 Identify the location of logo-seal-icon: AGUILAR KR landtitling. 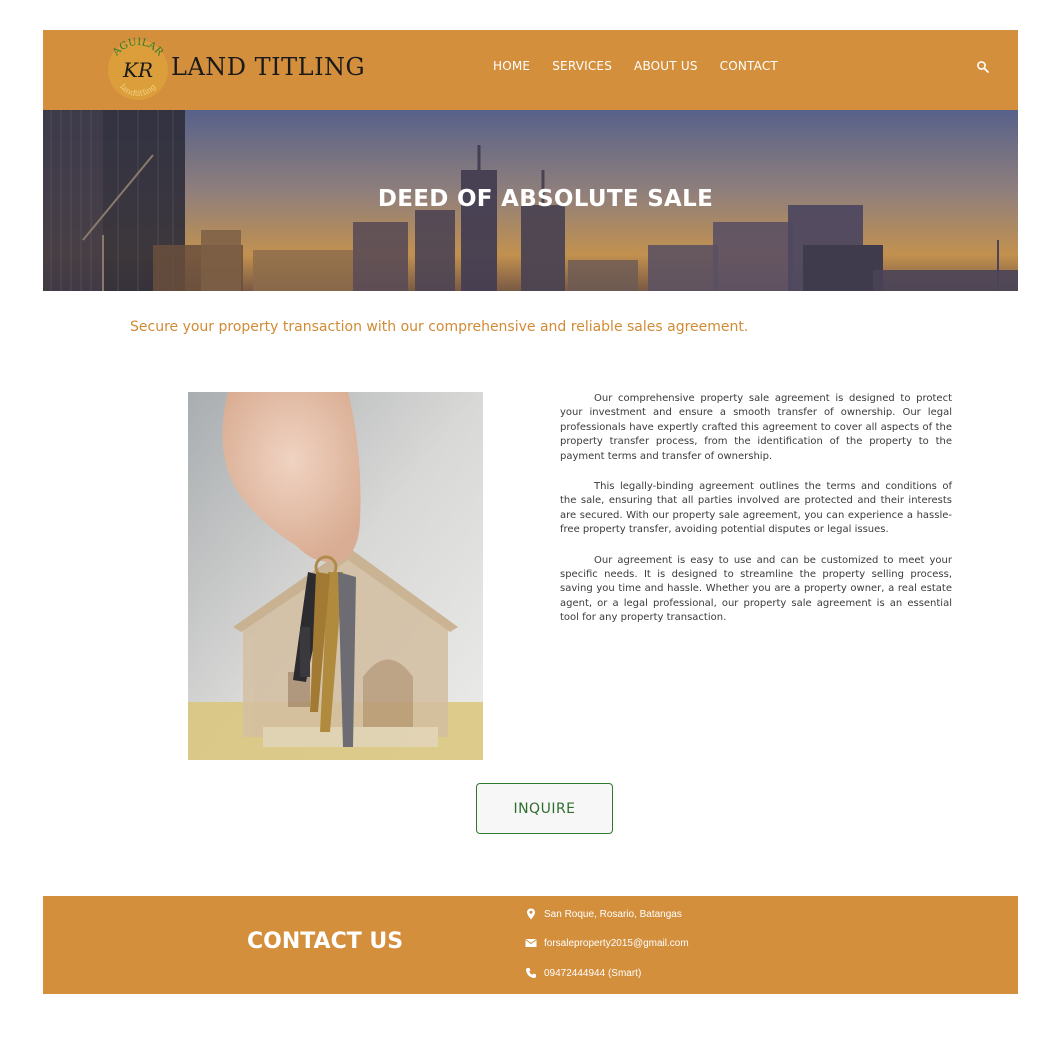
(138, 68).